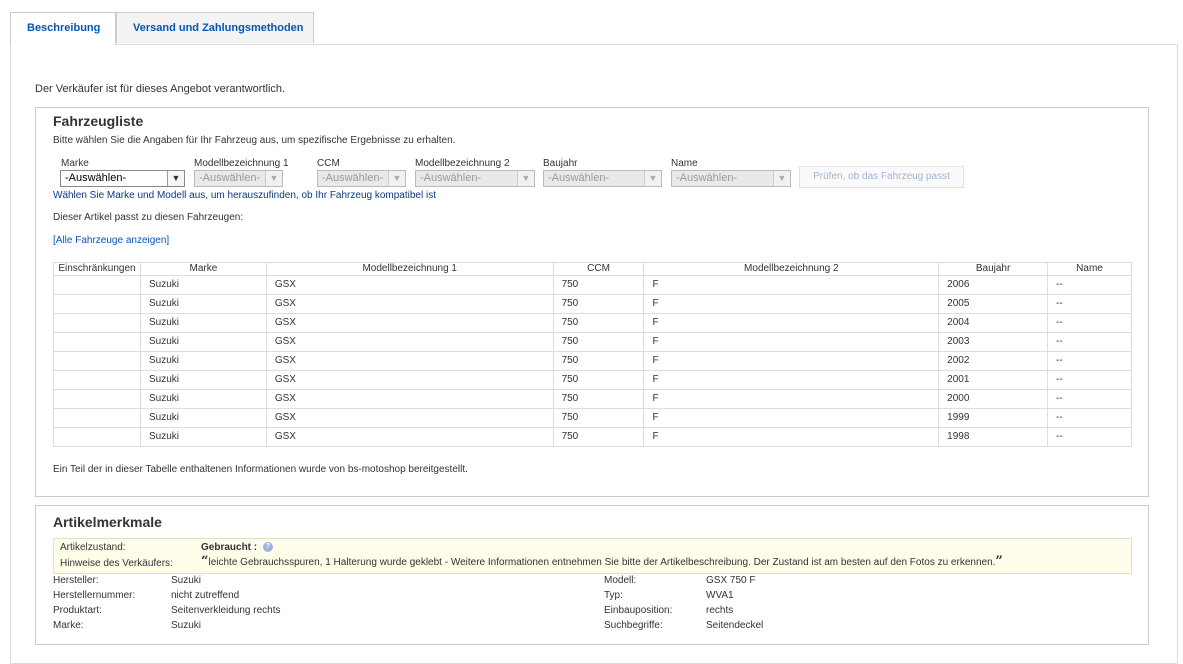 This screenshot has height=664, width=1183. What do you see at coordinates (579, 178) in the screenshot?
I see `year-select-value: -Auswählen-` at bounding box center [579, 178].